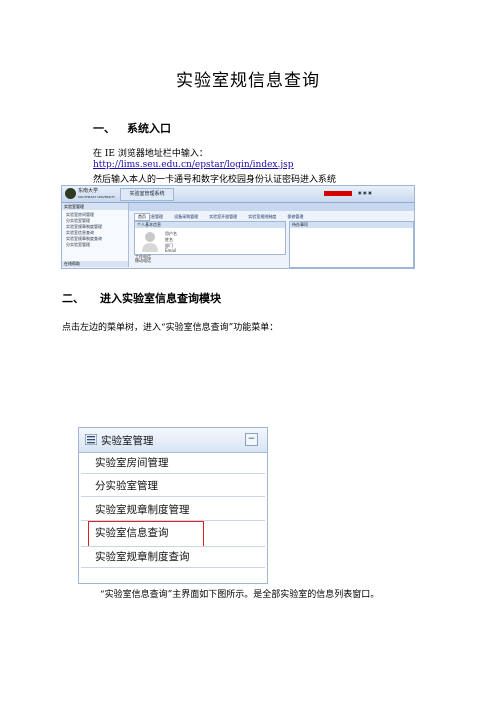 The image size is (496, 702). I want to click on menu-tree-title: 实验室管理, so click(127, 441).